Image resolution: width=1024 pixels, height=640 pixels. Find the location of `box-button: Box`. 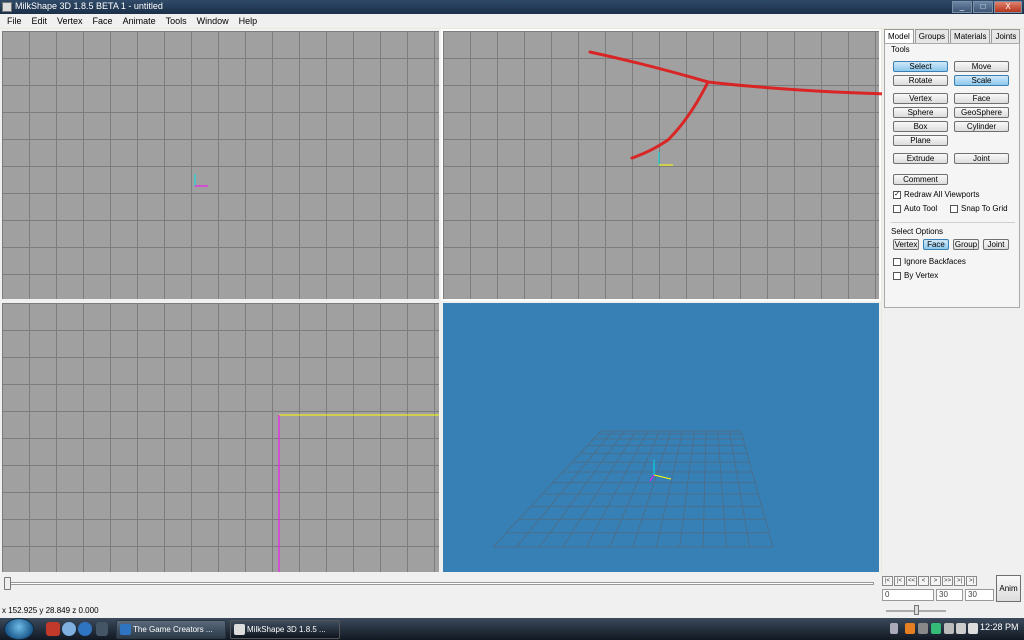

box-button: Box is located at coordinates (920, 126).